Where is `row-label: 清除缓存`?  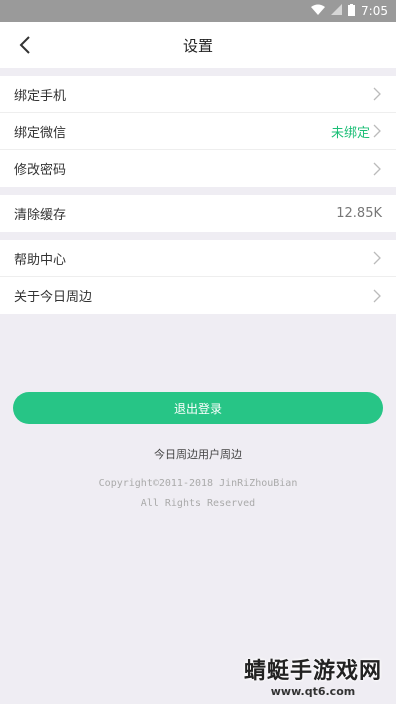
row-label: 清除缓存 is located at coordinates (40, 215).